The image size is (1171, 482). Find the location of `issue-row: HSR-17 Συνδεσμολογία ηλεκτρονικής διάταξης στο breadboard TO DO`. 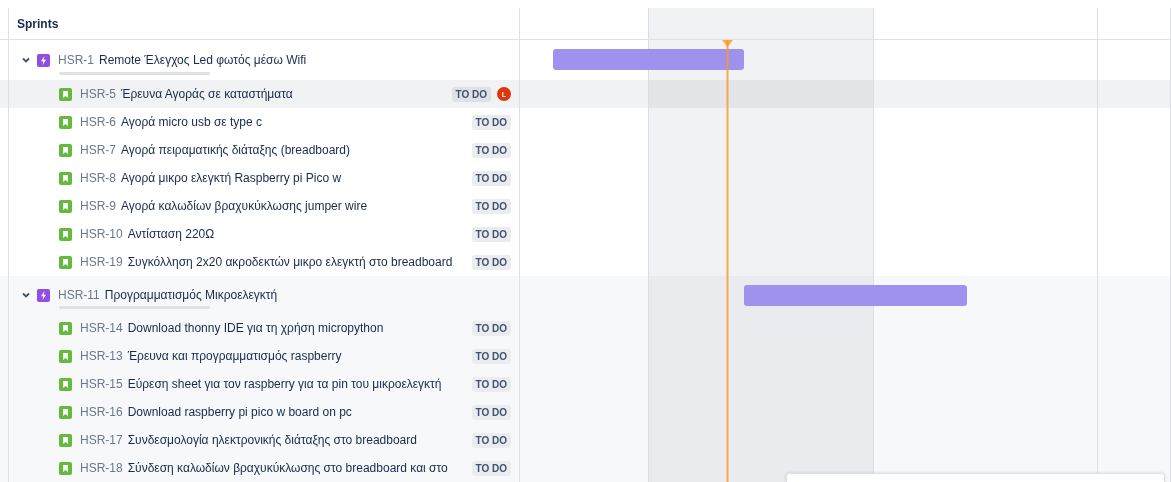

issue-row: HSR-17 Συνδεσμολογία ηλεκτρονικής διάταξης στο breadboard TO DO is located at coordinates (585, 440).